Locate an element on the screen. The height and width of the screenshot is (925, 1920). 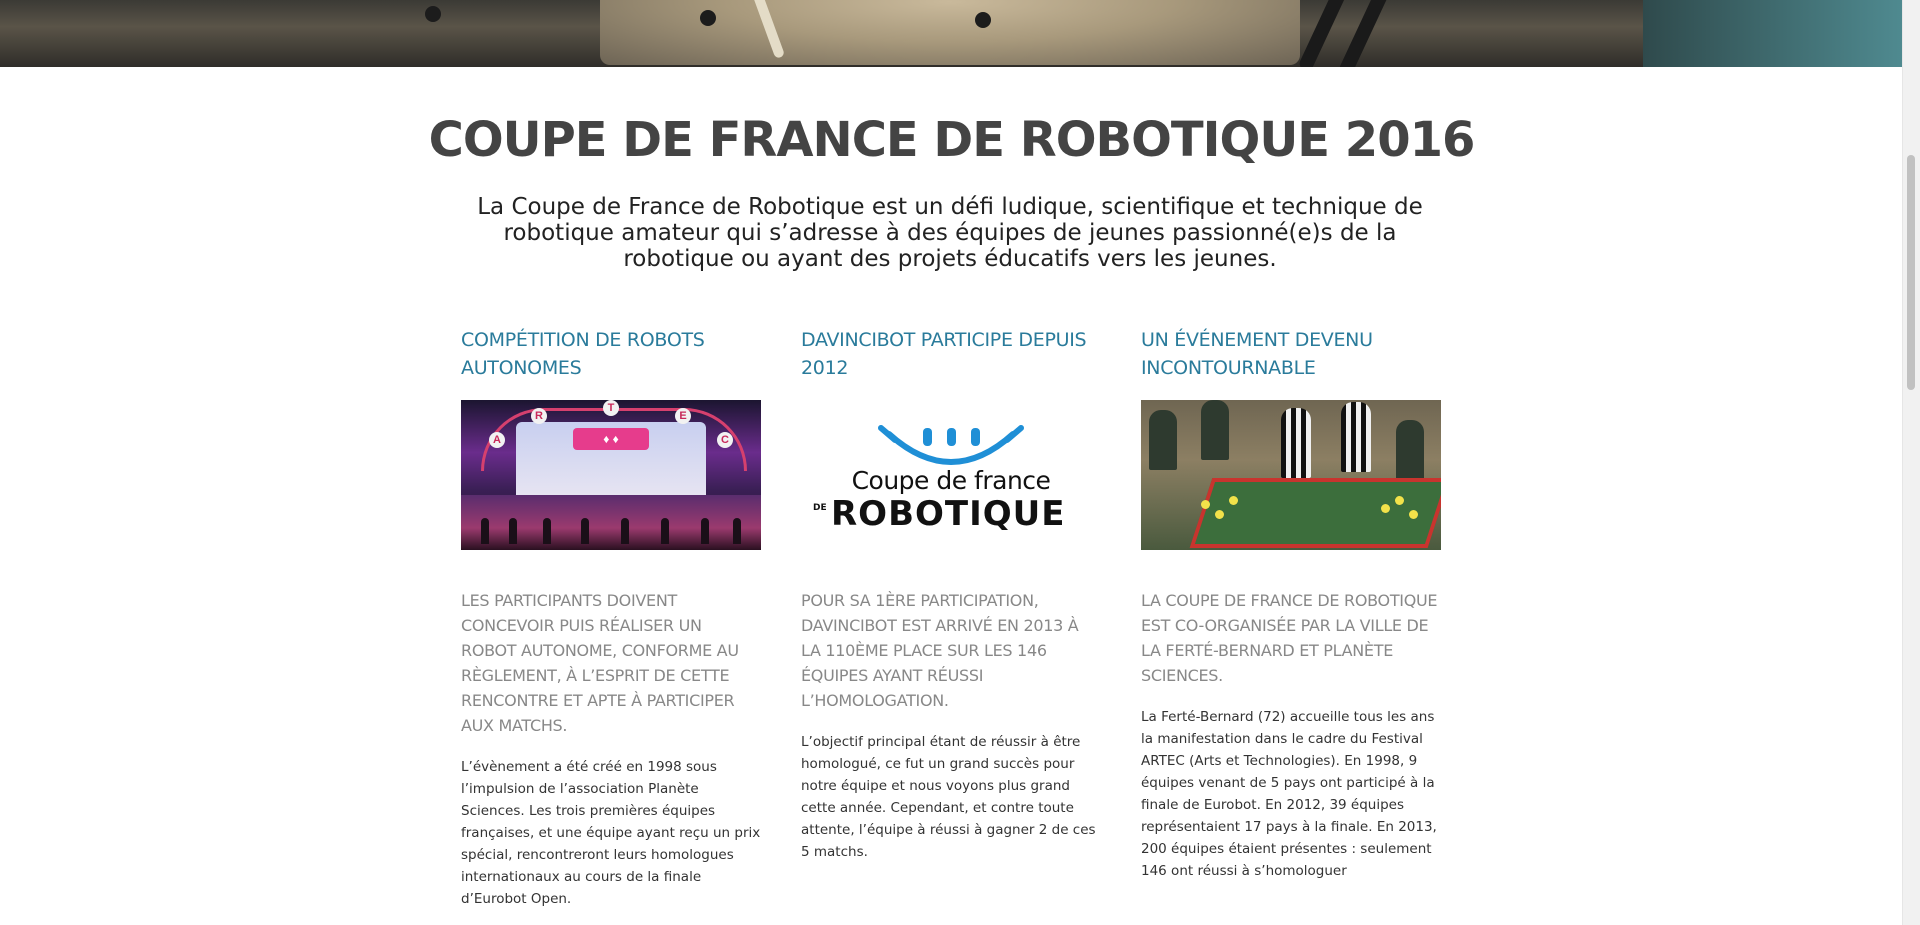
hero-image is located at coordinates (951, 33).